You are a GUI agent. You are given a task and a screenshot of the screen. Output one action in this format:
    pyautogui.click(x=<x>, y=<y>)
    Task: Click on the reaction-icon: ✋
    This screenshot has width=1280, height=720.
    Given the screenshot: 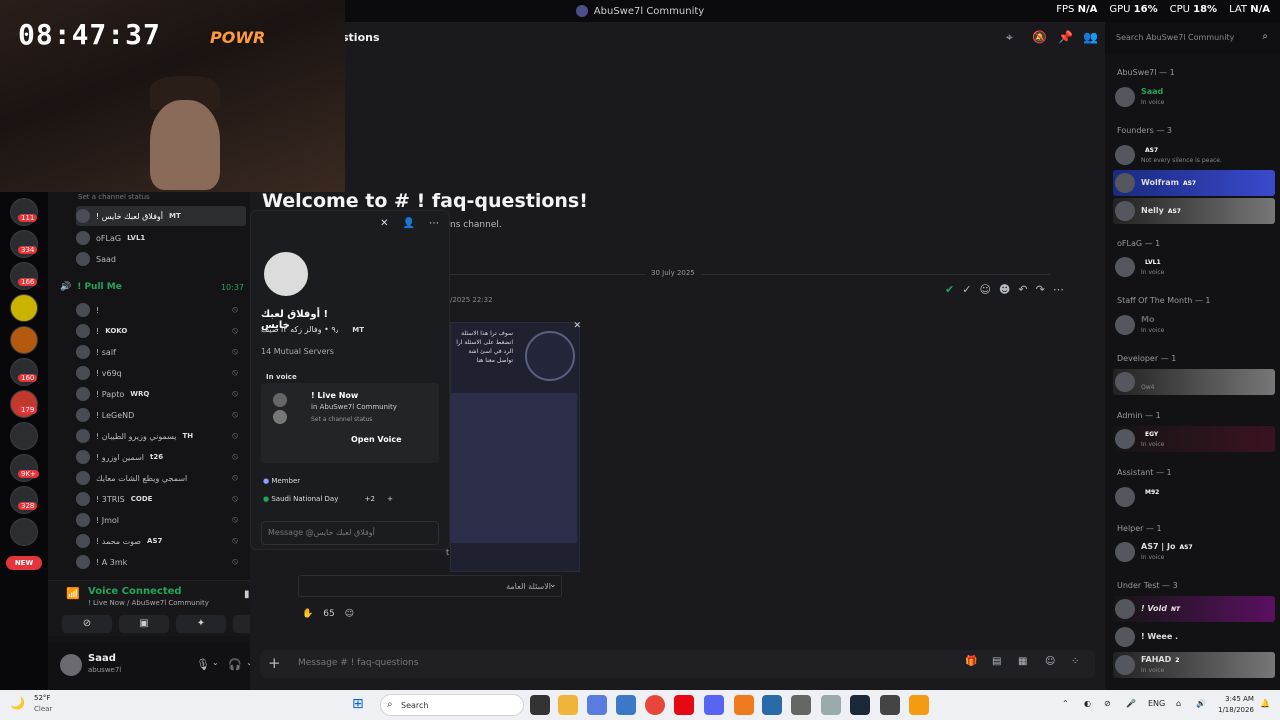 What is the action you would take?
    pyautogui.click(x=307, y=614)
    